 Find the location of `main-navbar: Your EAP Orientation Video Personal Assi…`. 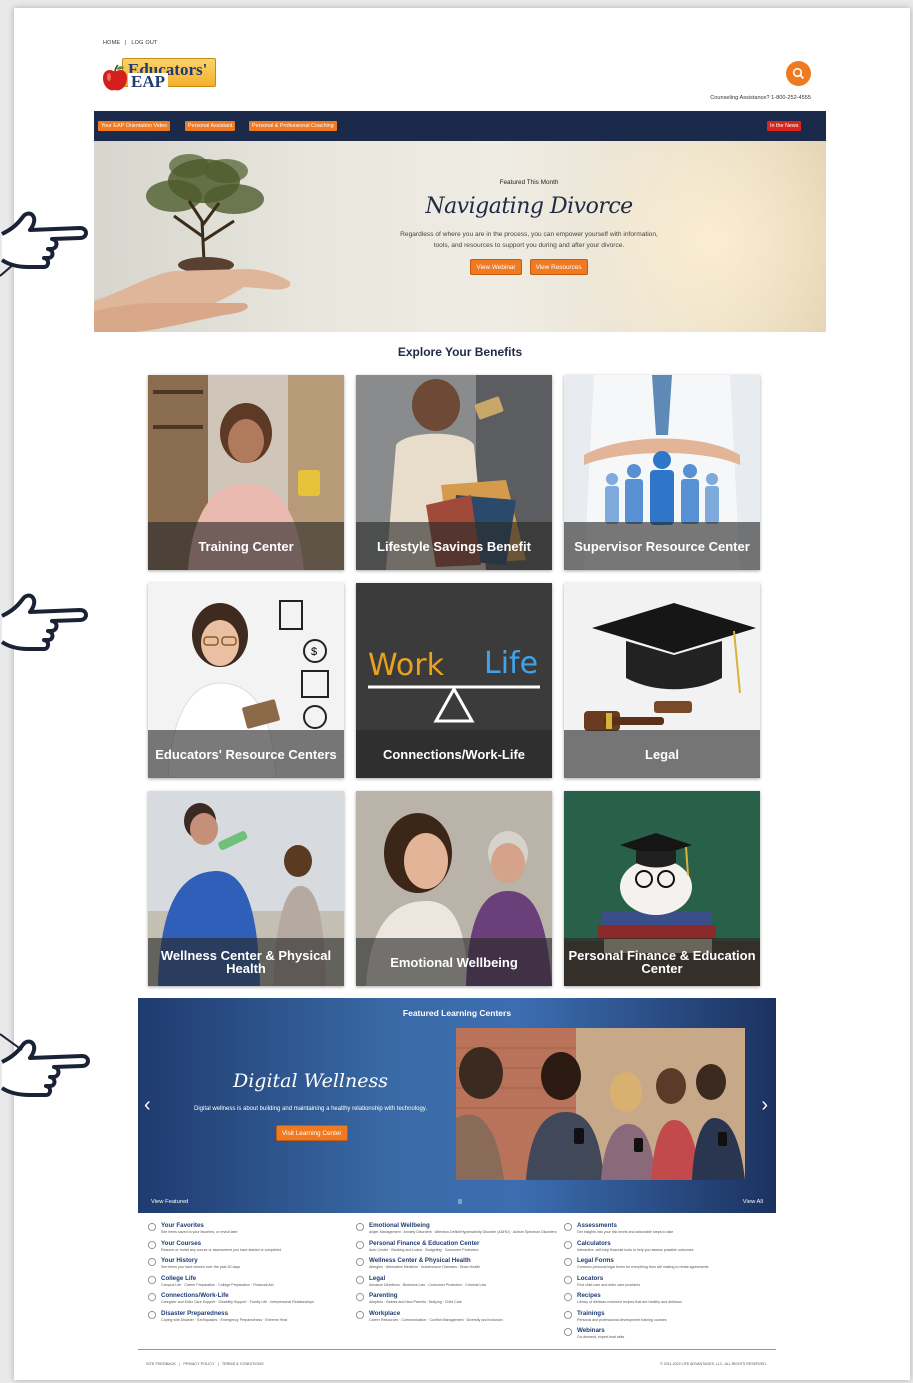

main-navbar: Your EAP Orientation Video Personal Assi… is located at coordinates (460, 126).